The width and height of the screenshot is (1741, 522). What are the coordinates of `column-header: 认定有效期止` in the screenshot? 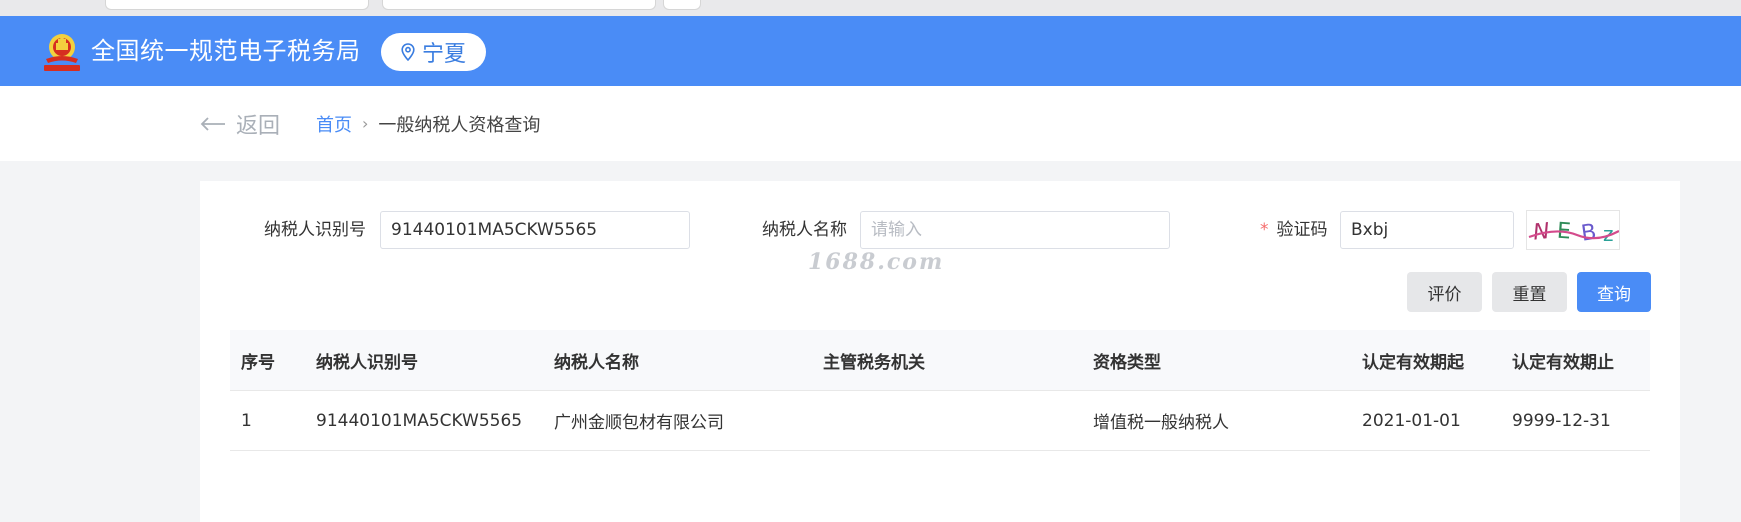 It's located at (1575, 360).